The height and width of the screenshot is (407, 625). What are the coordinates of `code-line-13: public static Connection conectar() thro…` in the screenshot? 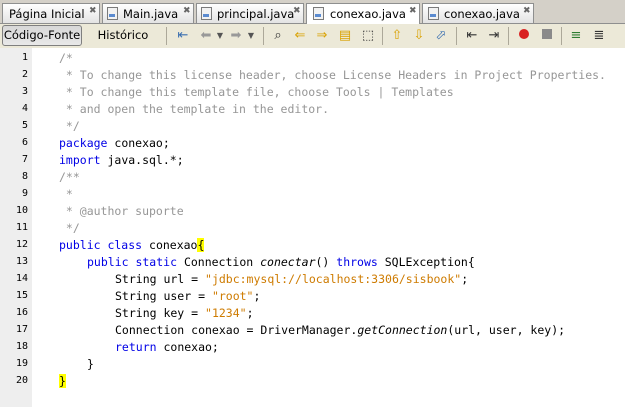 It's located at (281, 262).